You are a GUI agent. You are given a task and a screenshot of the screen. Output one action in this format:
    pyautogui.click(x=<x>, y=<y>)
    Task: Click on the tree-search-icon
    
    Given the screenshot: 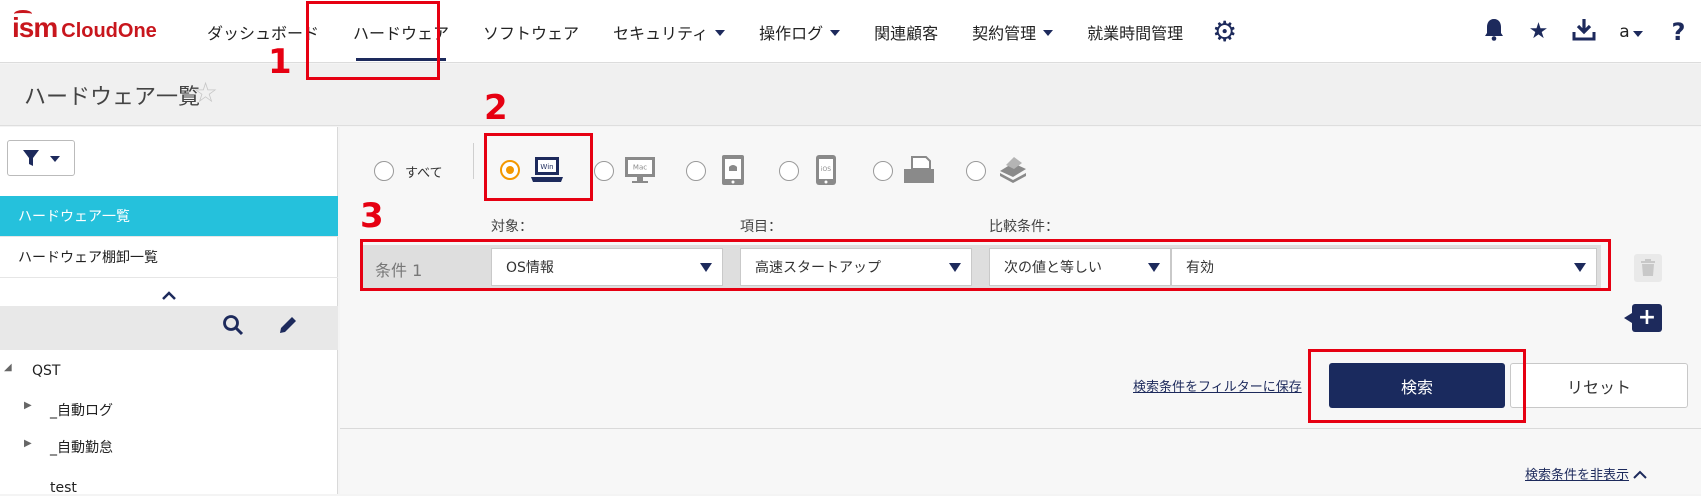 What is the action you would take?
    pyautogui.click(x=233, y=328)
    